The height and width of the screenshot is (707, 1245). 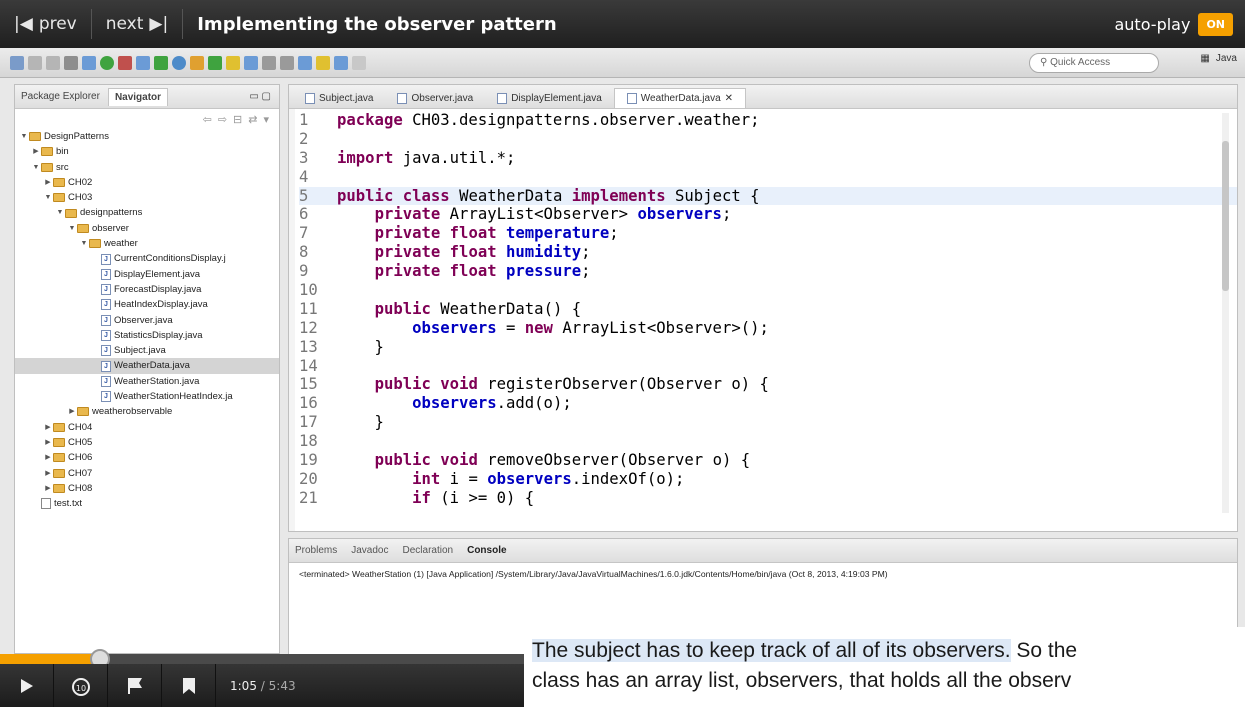 What do you see at coordinates (252, 119) in the screenshot?
I see `link-editor-icon: ⇄` at bounding box center [252, 119].